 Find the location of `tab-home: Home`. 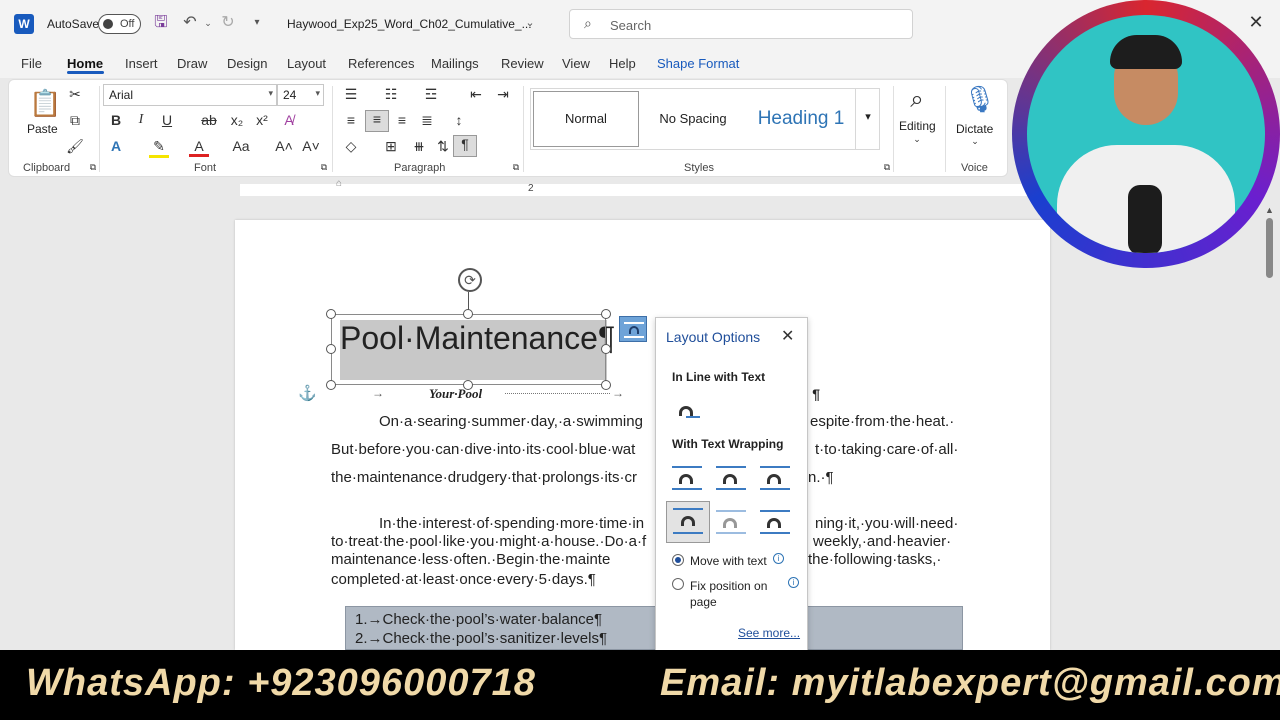

tab-home: Home is located at coordinates (85, 63).